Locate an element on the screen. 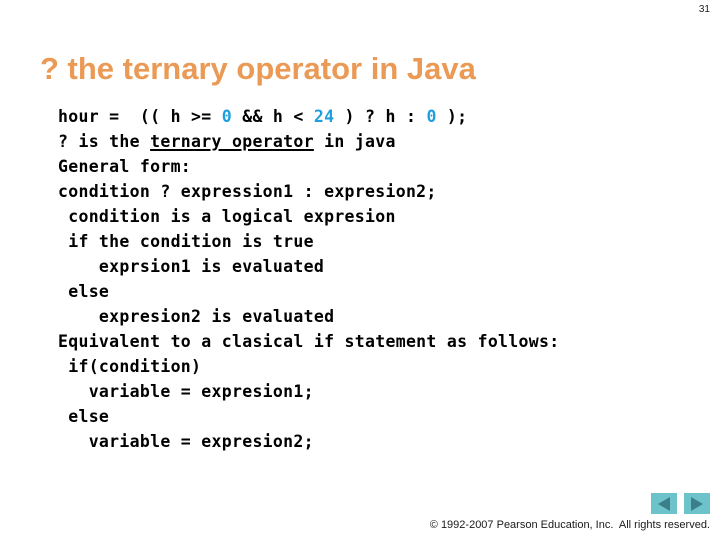  code-line: condition ? expression1 : expresion2; is located at coordinates (378, 191).